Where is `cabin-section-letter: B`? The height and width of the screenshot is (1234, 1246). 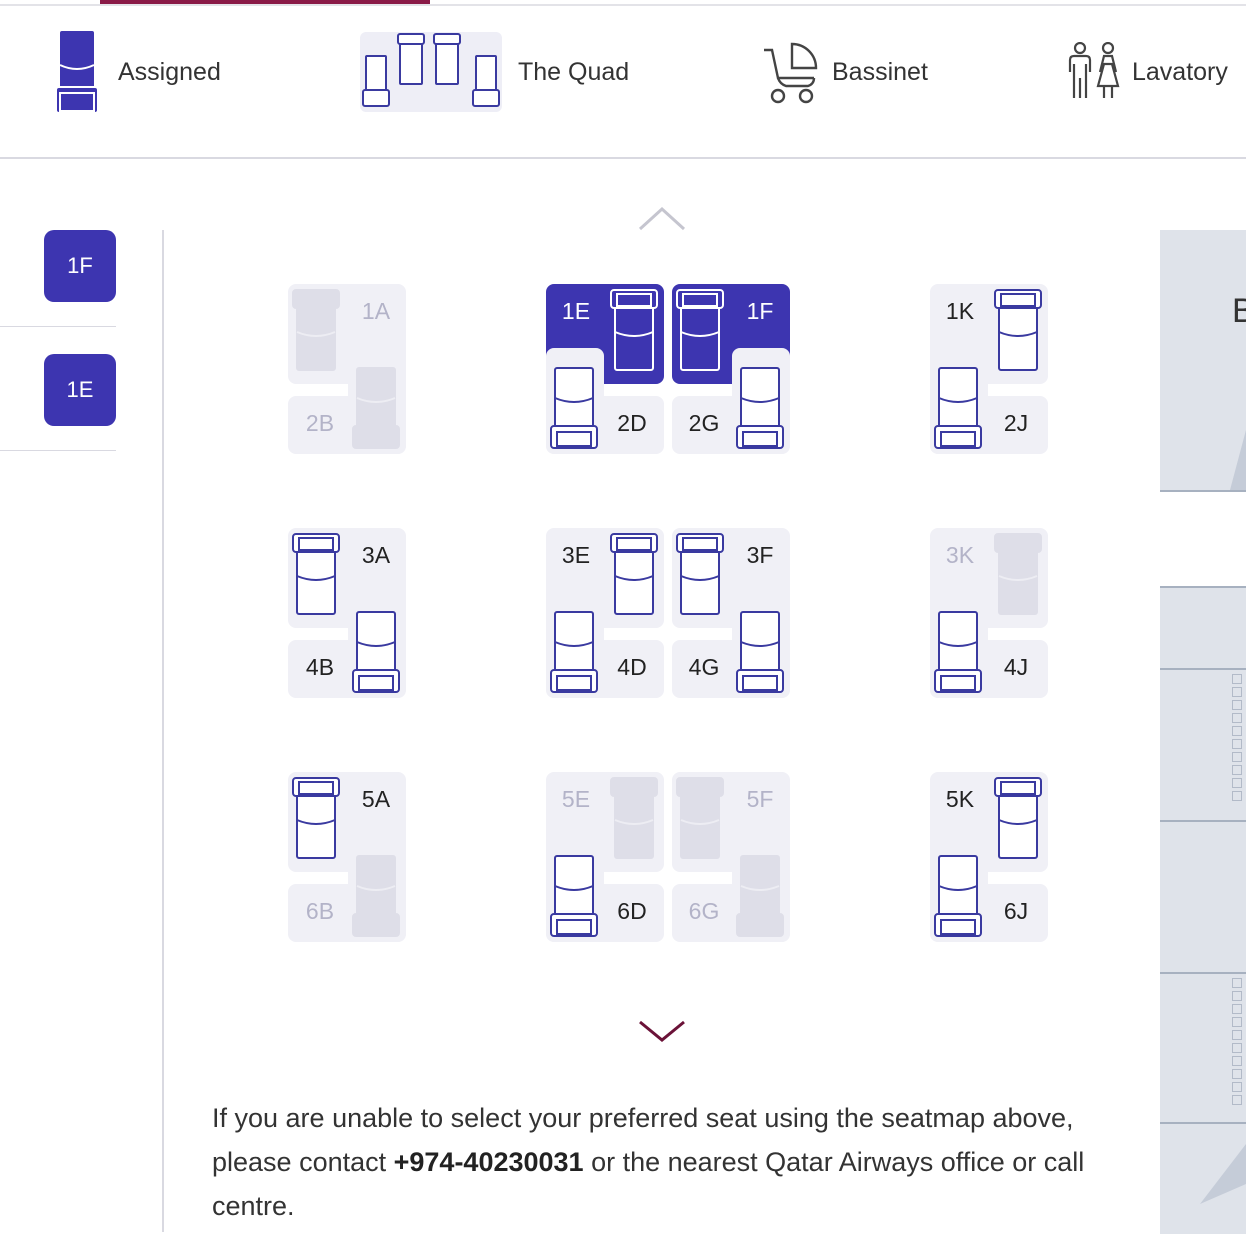 cabin-section-letter: B is located at coordinates (1239, 311).